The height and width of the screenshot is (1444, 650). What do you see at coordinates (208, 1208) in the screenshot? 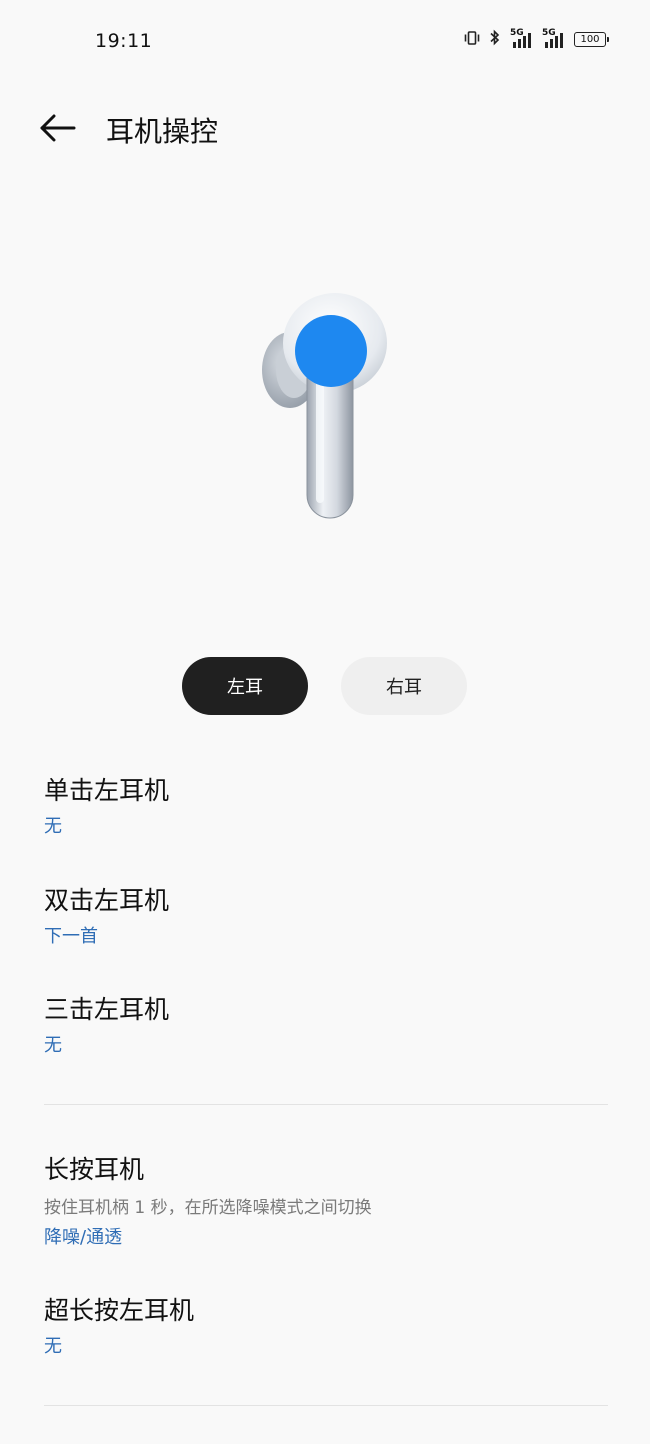
I see `setting-description: 按住耳机柄 1 秒，在所选降噪模式之间切换` at bounding box center [208, 1208].